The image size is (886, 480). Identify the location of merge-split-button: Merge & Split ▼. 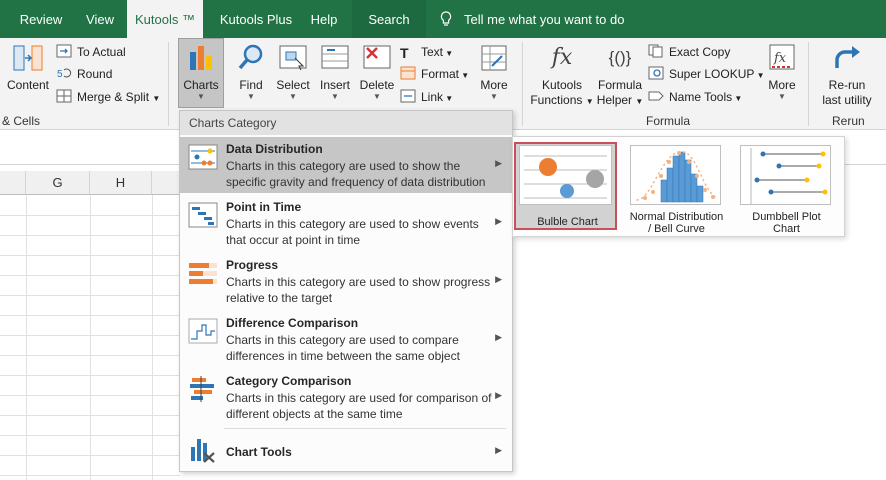
(108, 97).